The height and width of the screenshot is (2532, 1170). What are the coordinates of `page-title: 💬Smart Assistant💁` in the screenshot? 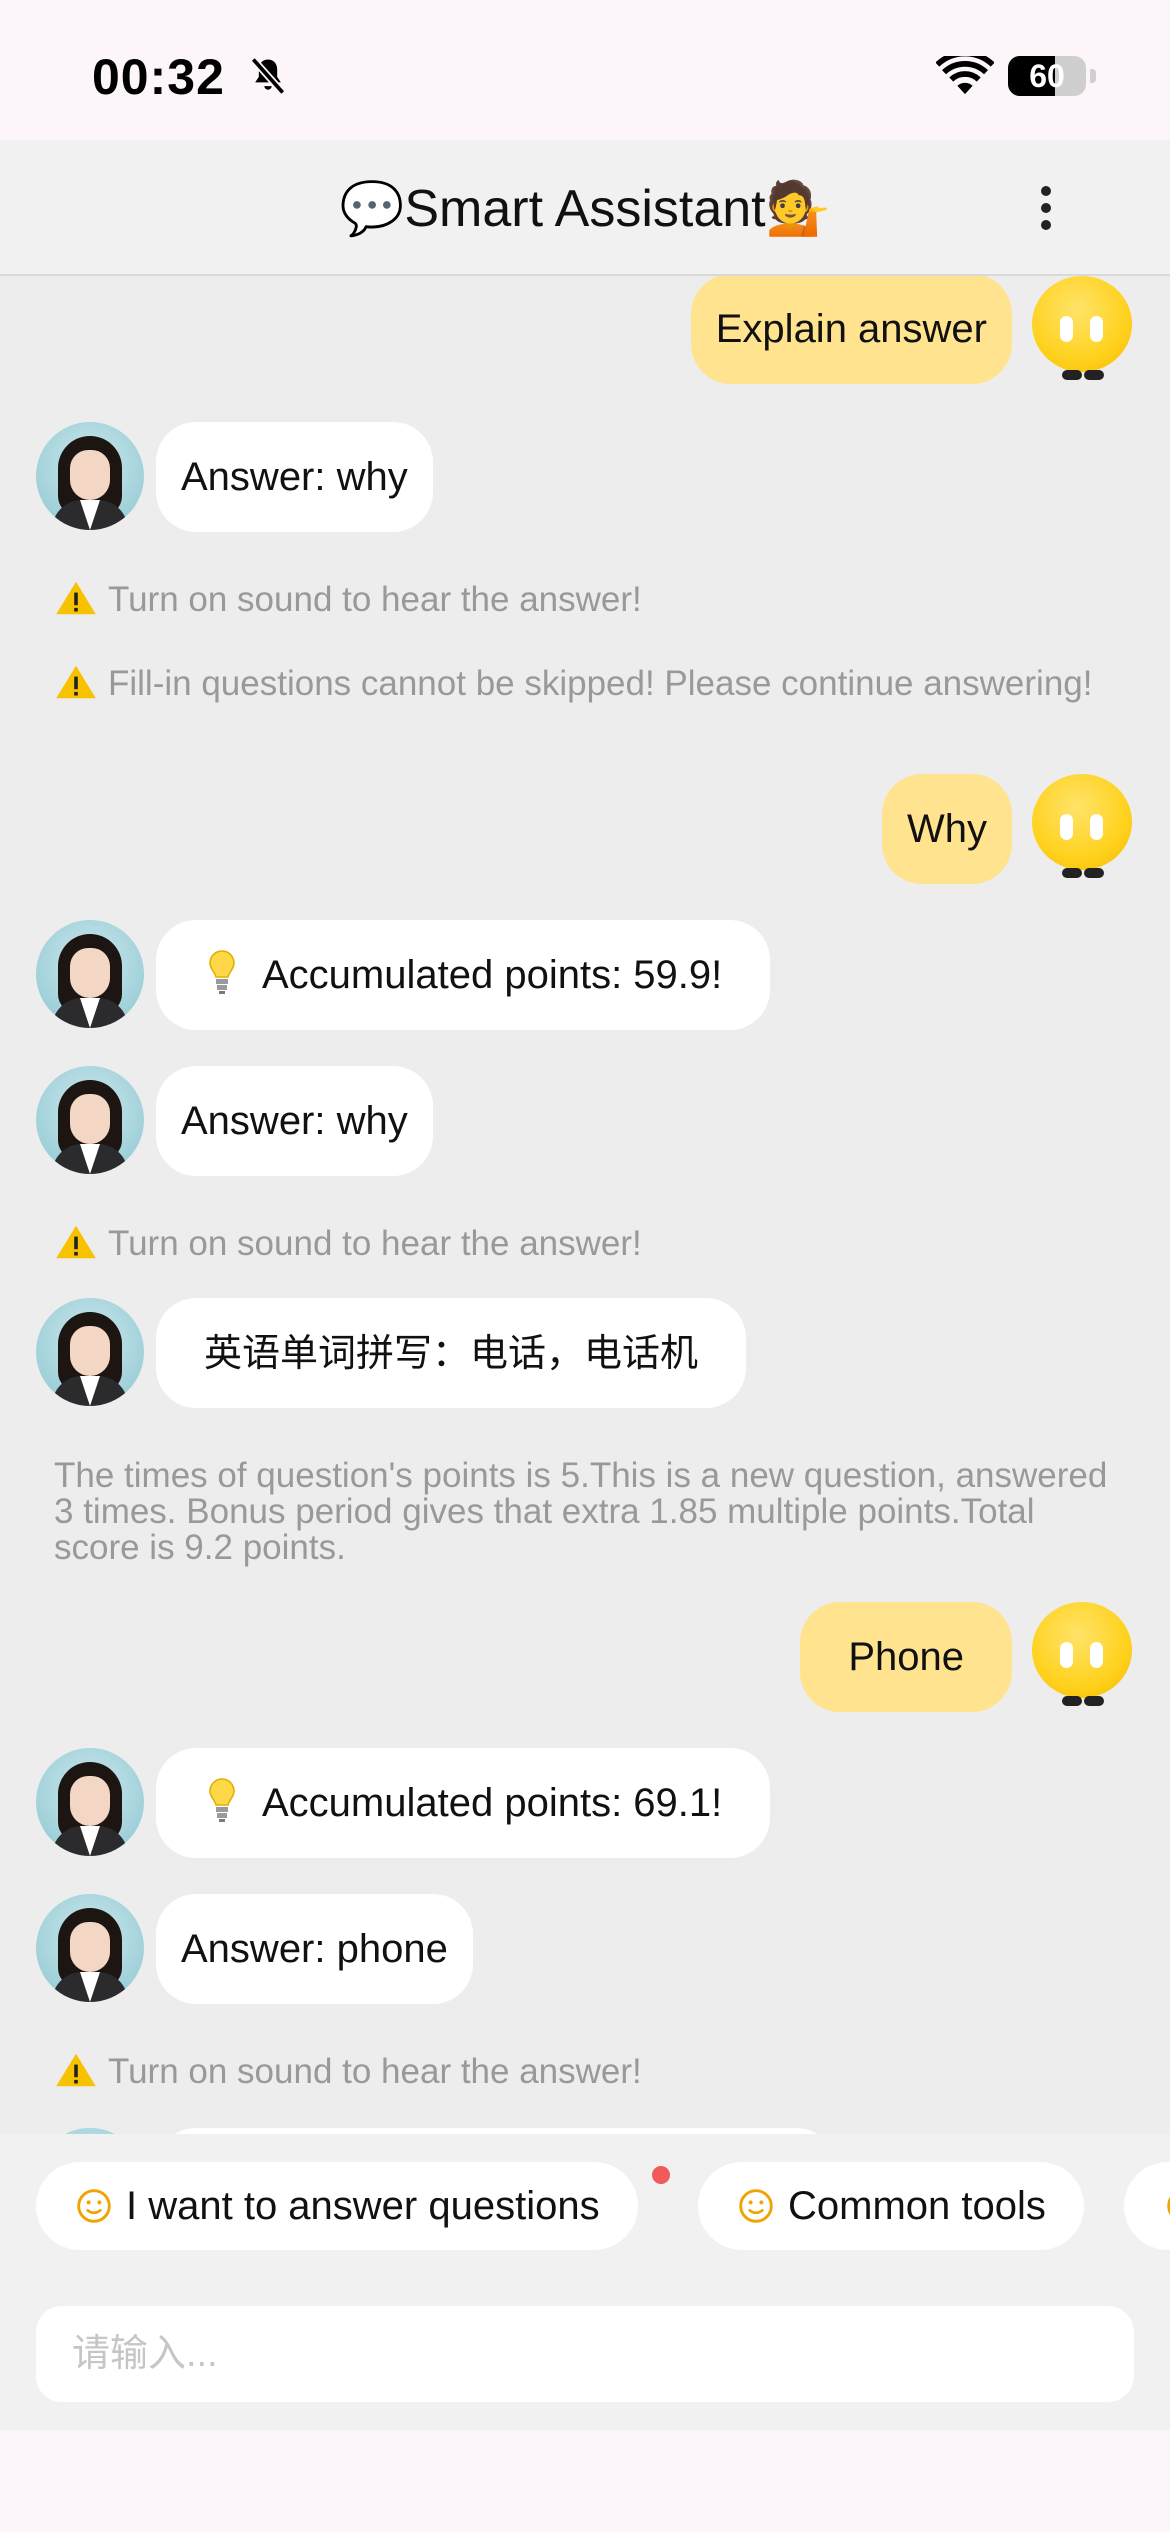 It's located at (585, 208).